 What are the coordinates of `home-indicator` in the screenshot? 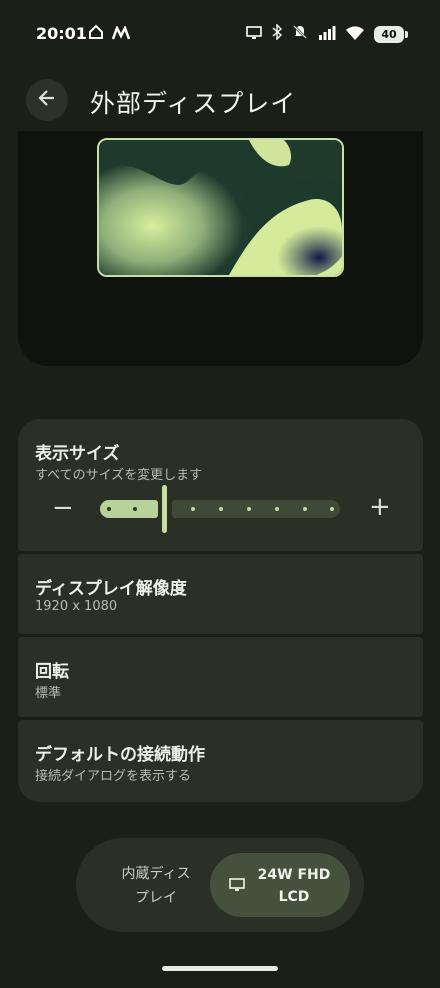 It's located at (220, 968).